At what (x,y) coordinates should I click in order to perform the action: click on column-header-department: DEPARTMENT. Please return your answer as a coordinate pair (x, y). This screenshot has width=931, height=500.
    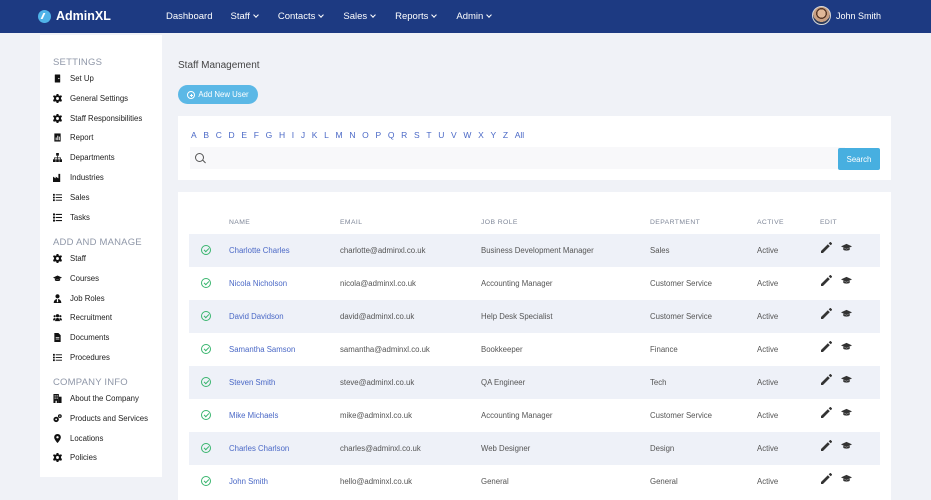
    Looking at the image, I should click on (675, 222).